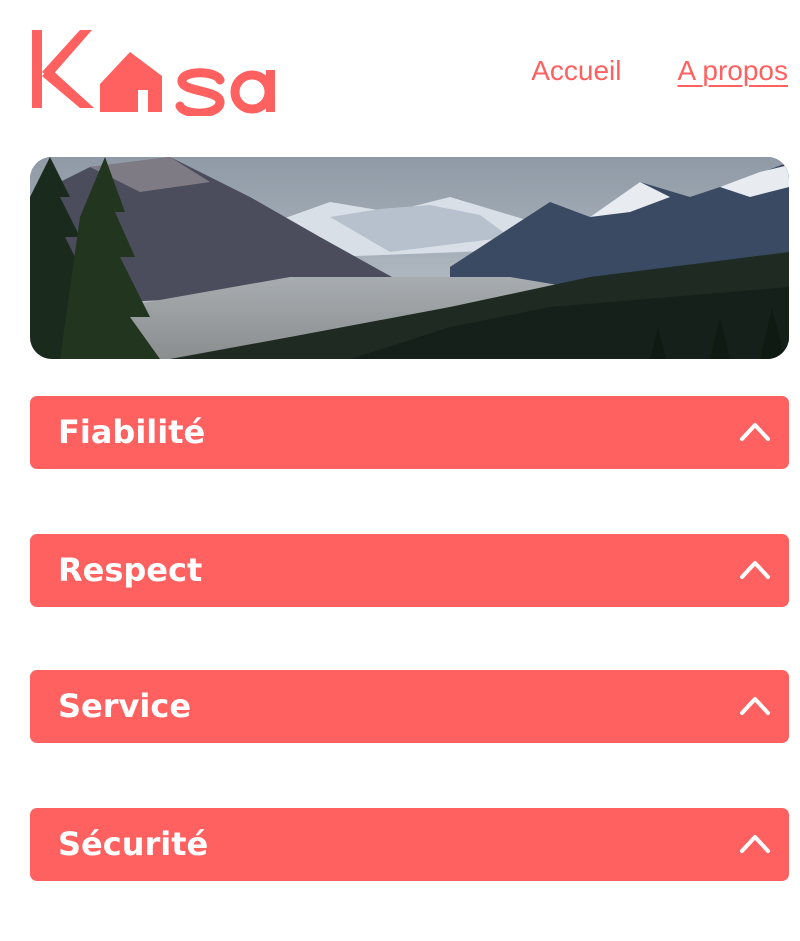 Image resolution: width=800 pixels, height=941 pixels. Describe the element at coordinates (409, 706) in the screenshot. I see `collapse-service: Service` at that location.